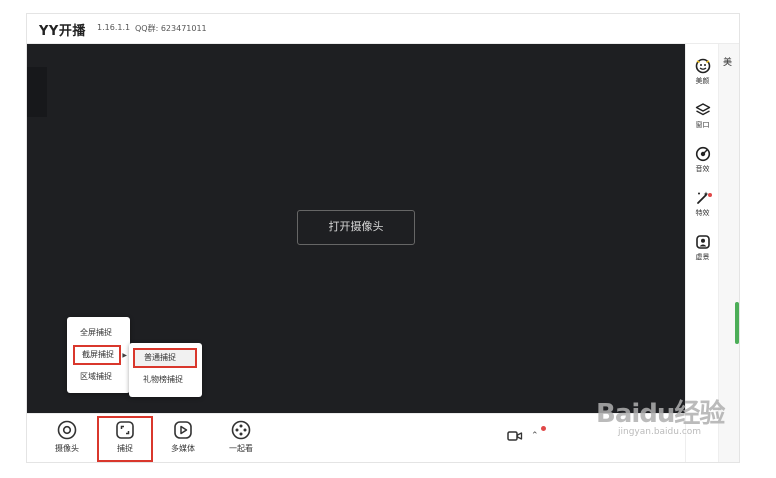 Image resolution: width=776 pixels, height=478 pixels. I want to click on submenu-item-normal-capture: 普通捕捉, so click(165, 358).